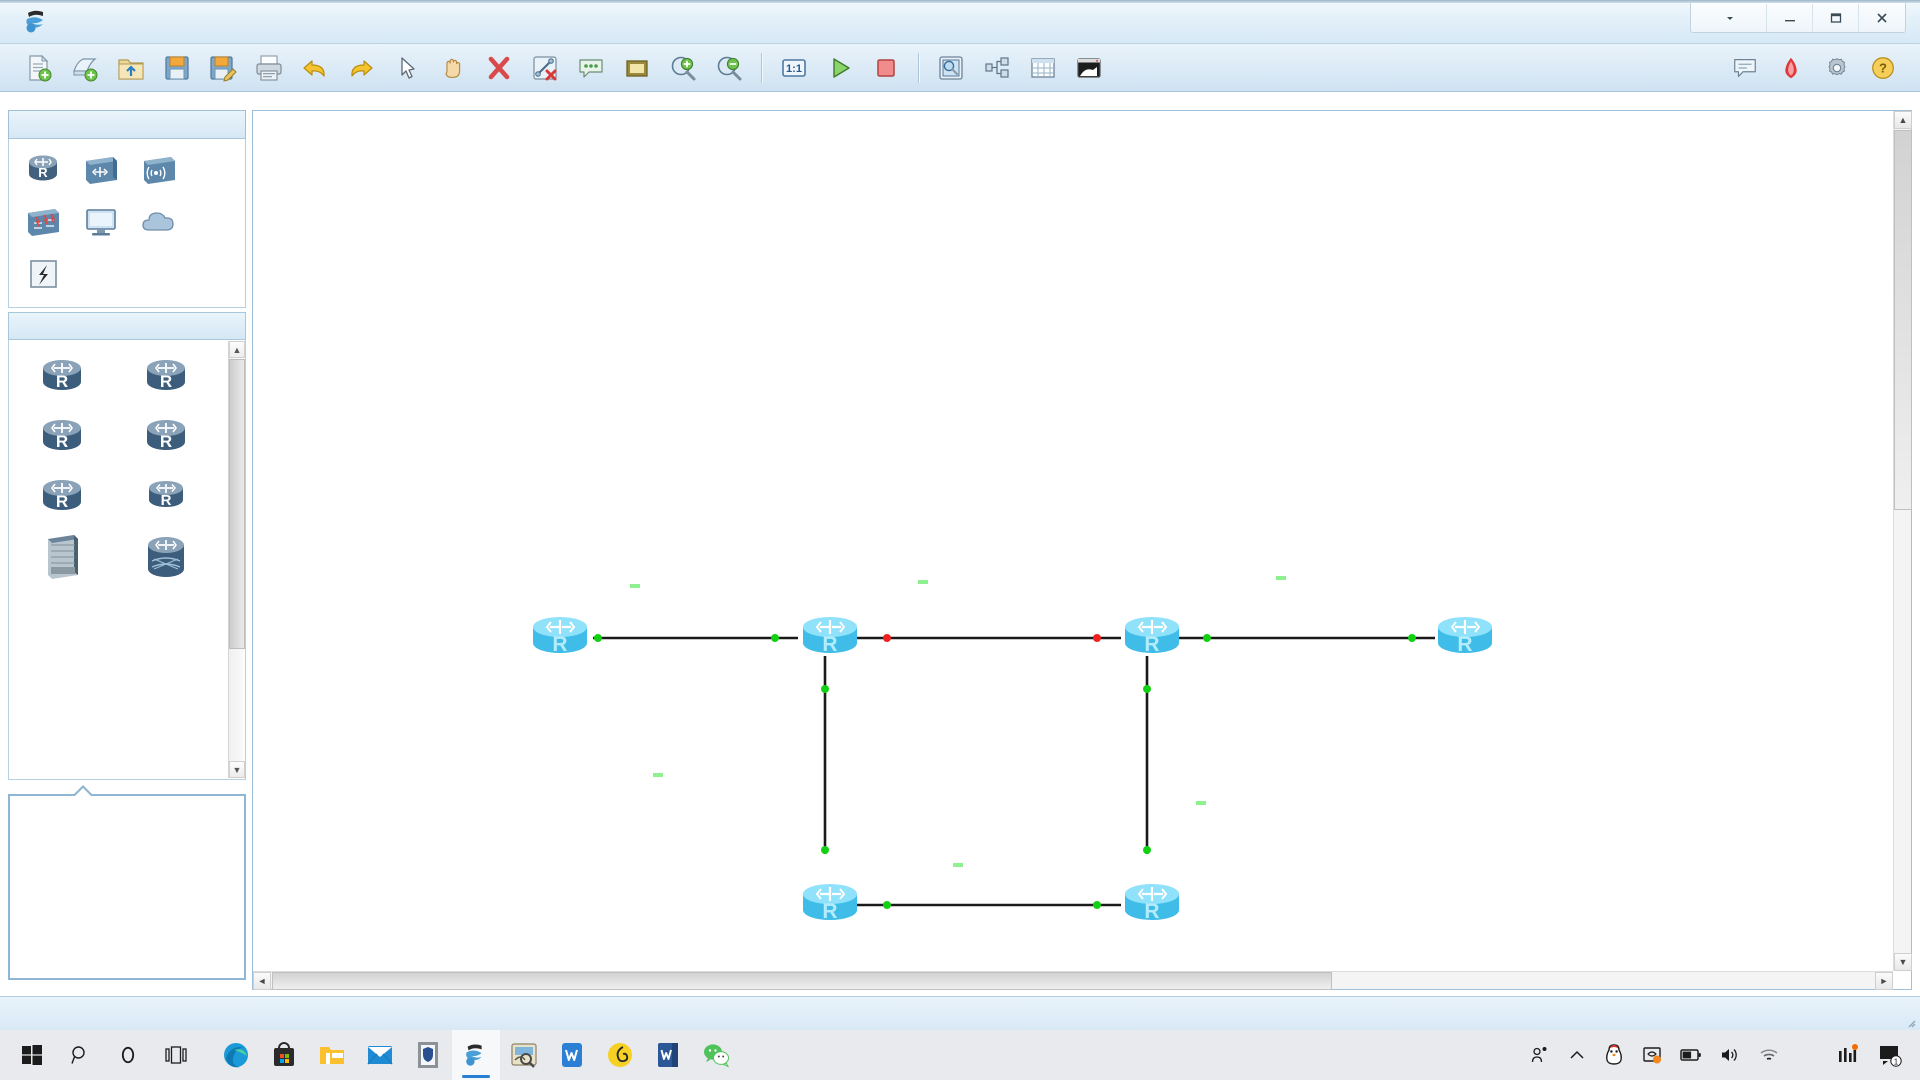 The height and width of the screenshot is (1080, 1920). I want to click on console-button, so click(1089, 68).